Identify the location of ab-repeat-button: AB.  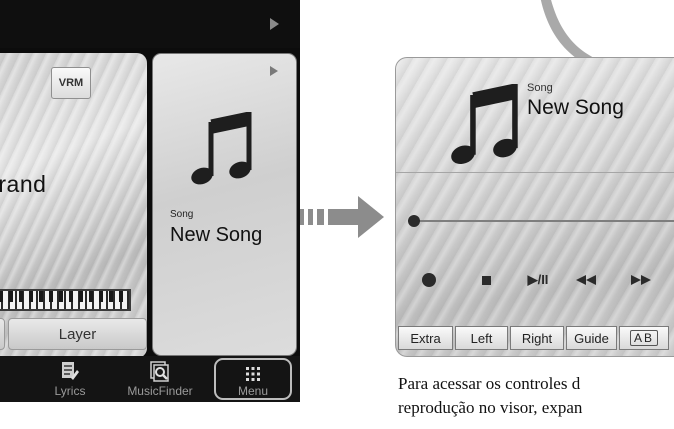
(644, 338).